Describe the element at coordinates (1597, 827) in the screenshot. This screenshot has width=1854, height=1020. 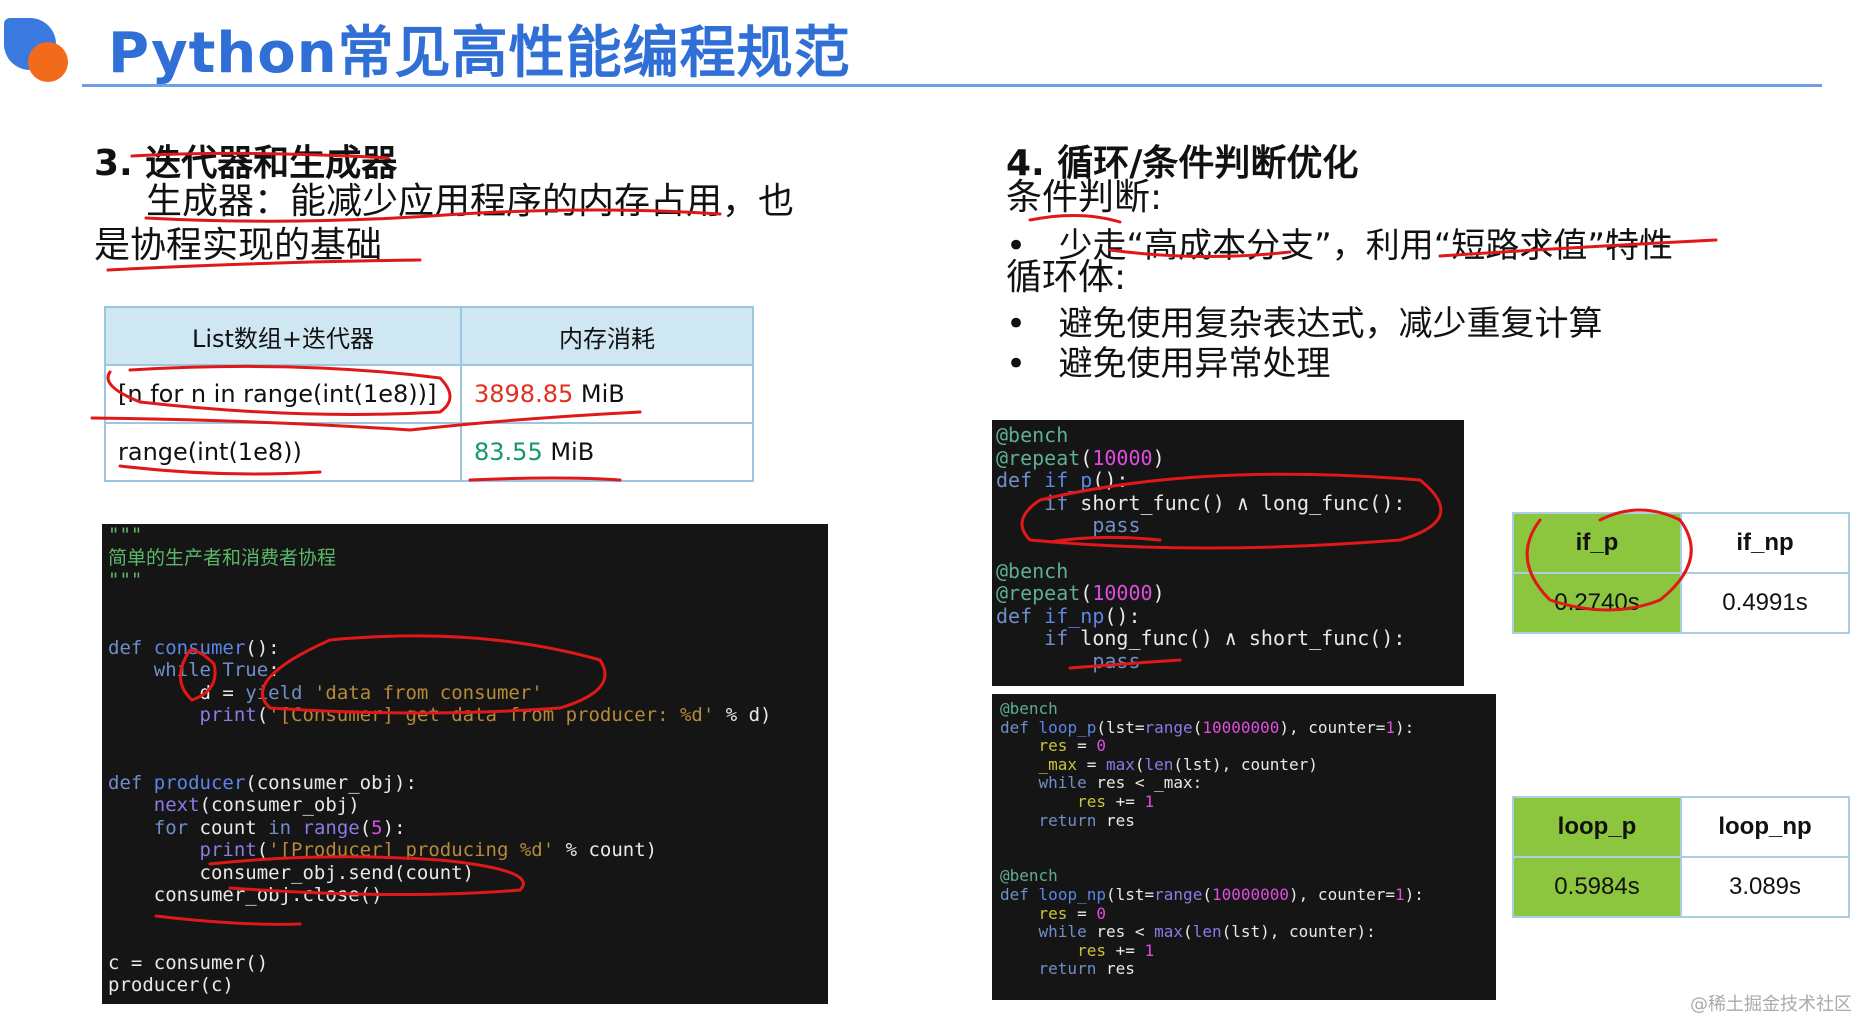
I see `loop-p-header: loop_p` at that location.